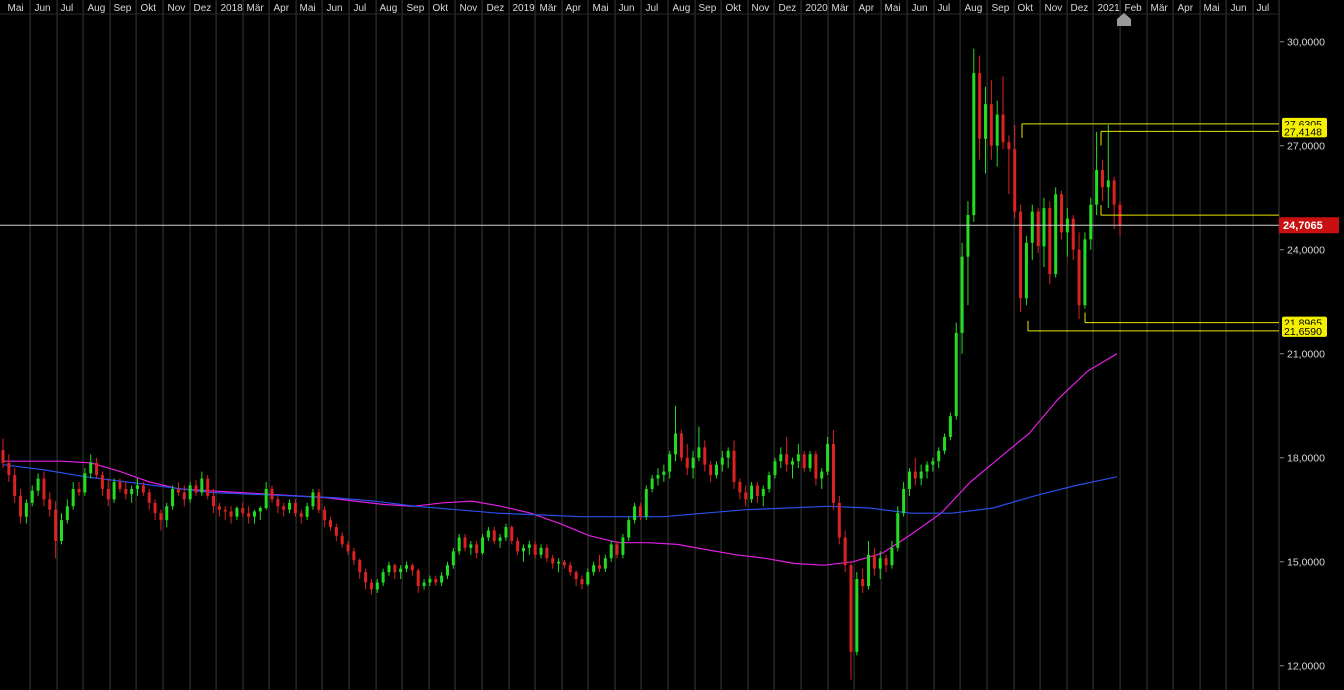  What do you see at coordinates (232, 8) in the screenshot?
I see `month-label: 2018` at bounding box center [232, 8].